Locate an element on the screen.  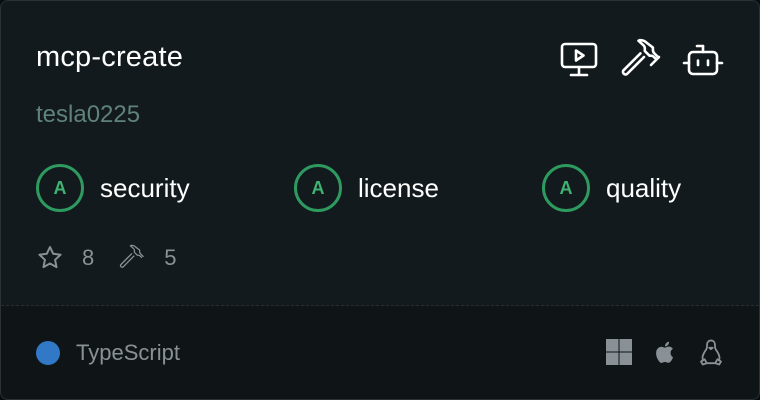
tools-count: 5 is located at coordinates (170, 257).